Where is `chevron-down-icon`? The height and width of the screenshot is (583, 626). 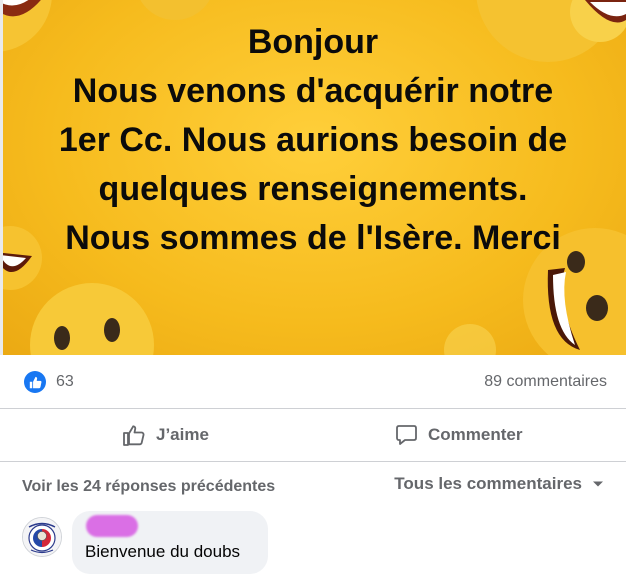 chevron-down-icon is located at coordinates (598, 484).